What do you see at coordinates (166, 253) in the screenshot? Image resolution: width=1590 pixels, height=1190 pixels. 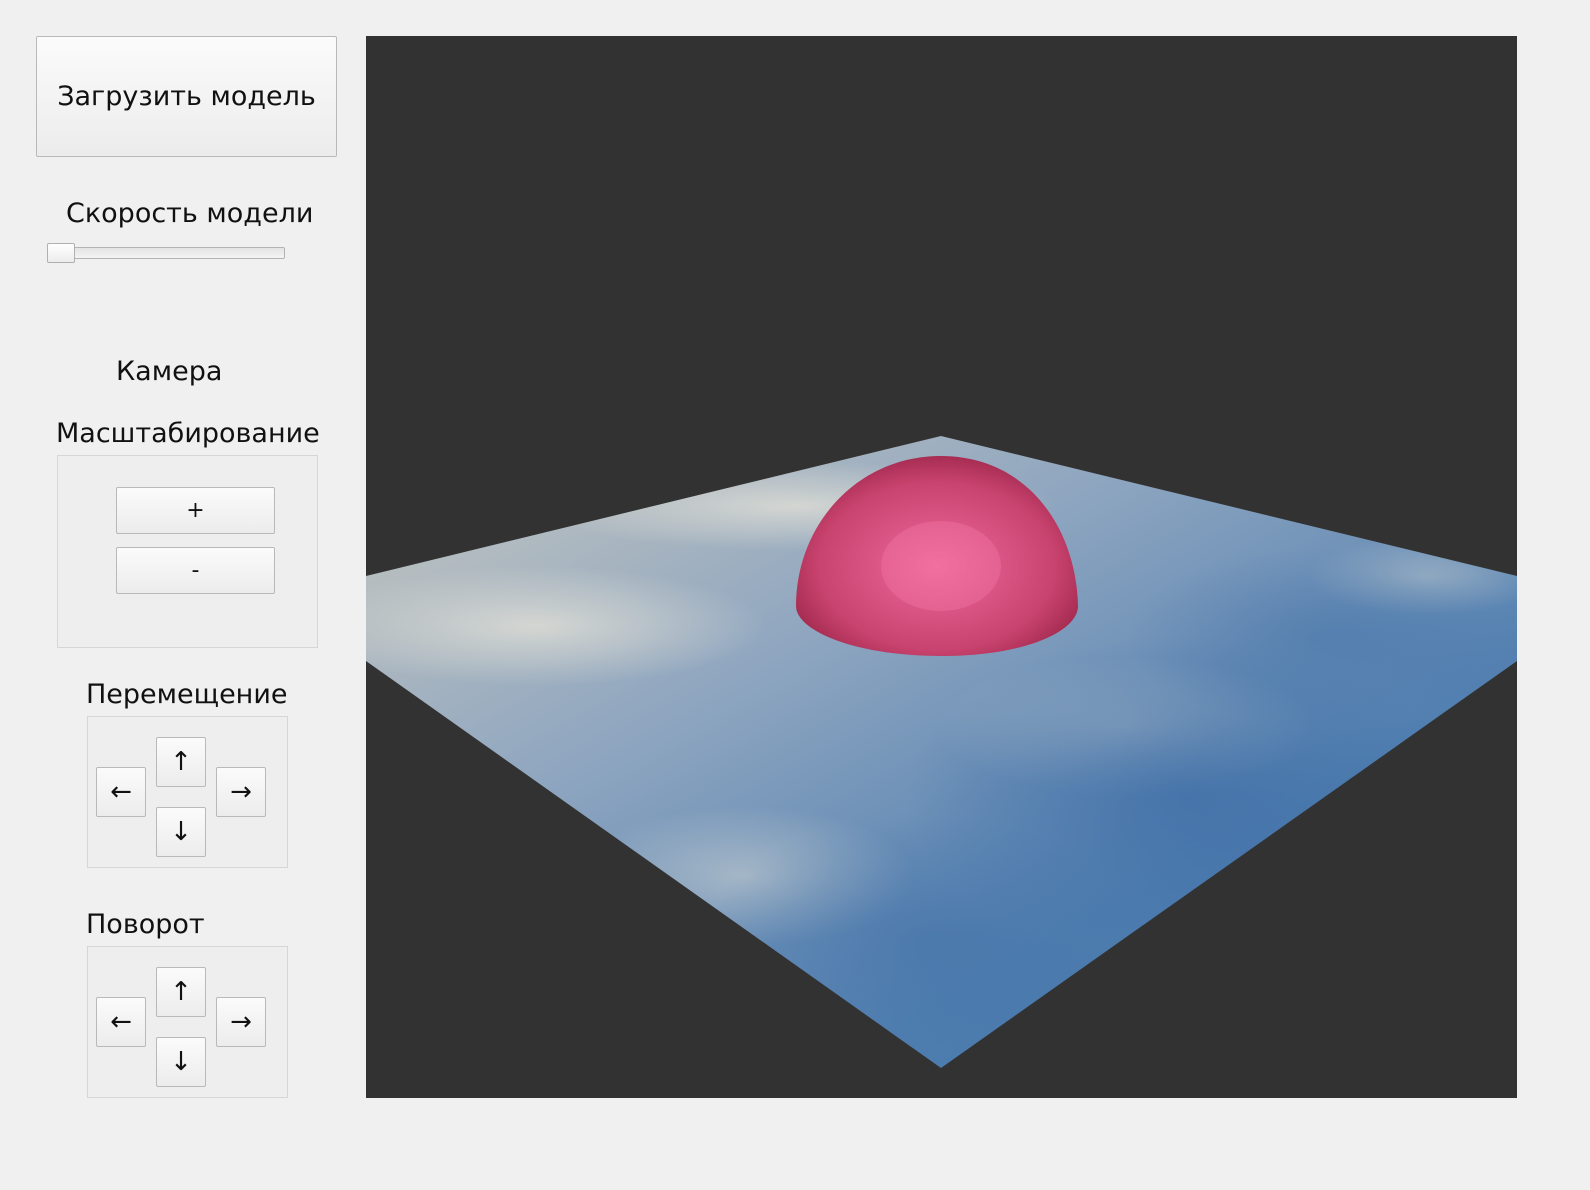 I see `speed-slider-track` at bounding box center [166, 253].